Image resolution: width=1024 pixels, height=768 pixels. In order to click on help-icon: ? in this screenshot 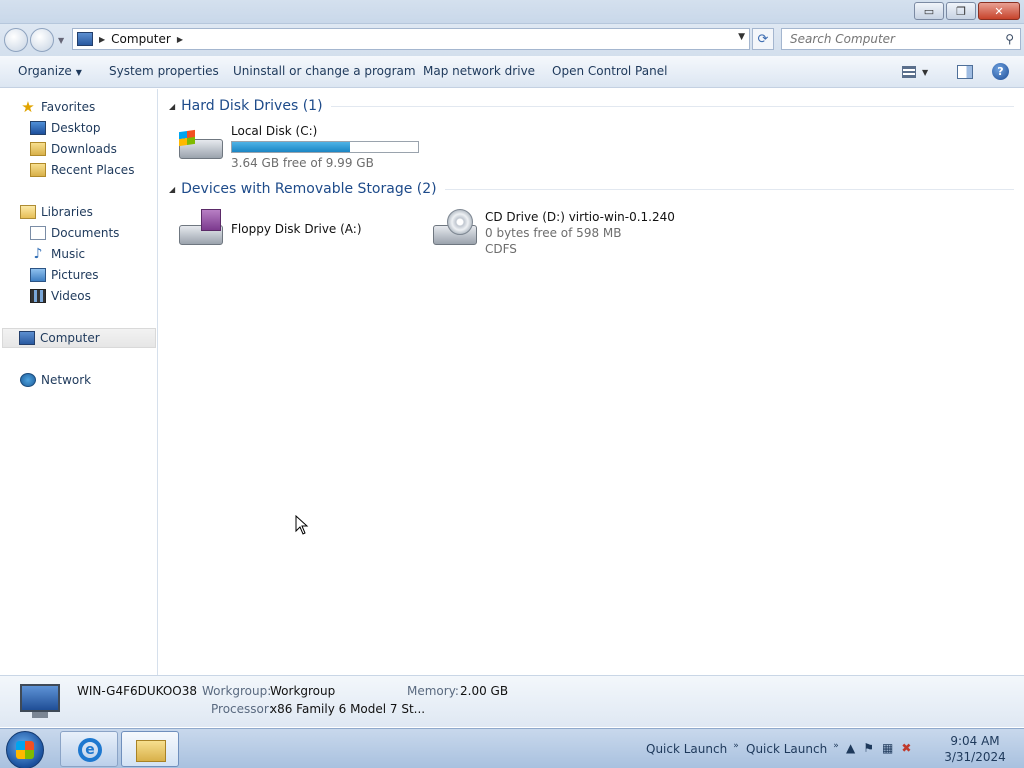, I will do `click(1000, 71)`.